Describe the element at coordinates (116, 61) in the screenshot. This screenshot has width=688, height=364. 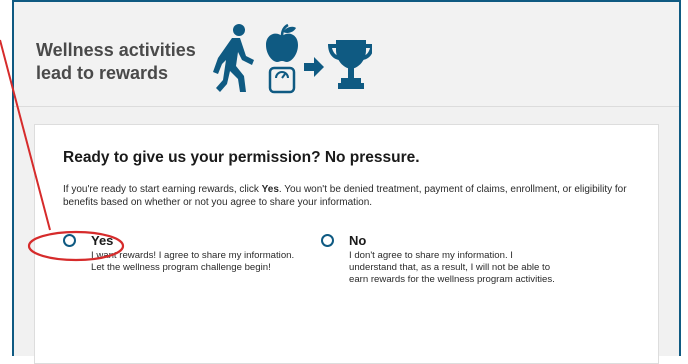
I see `header-title: Wellness activities lead to rewards` at that location.